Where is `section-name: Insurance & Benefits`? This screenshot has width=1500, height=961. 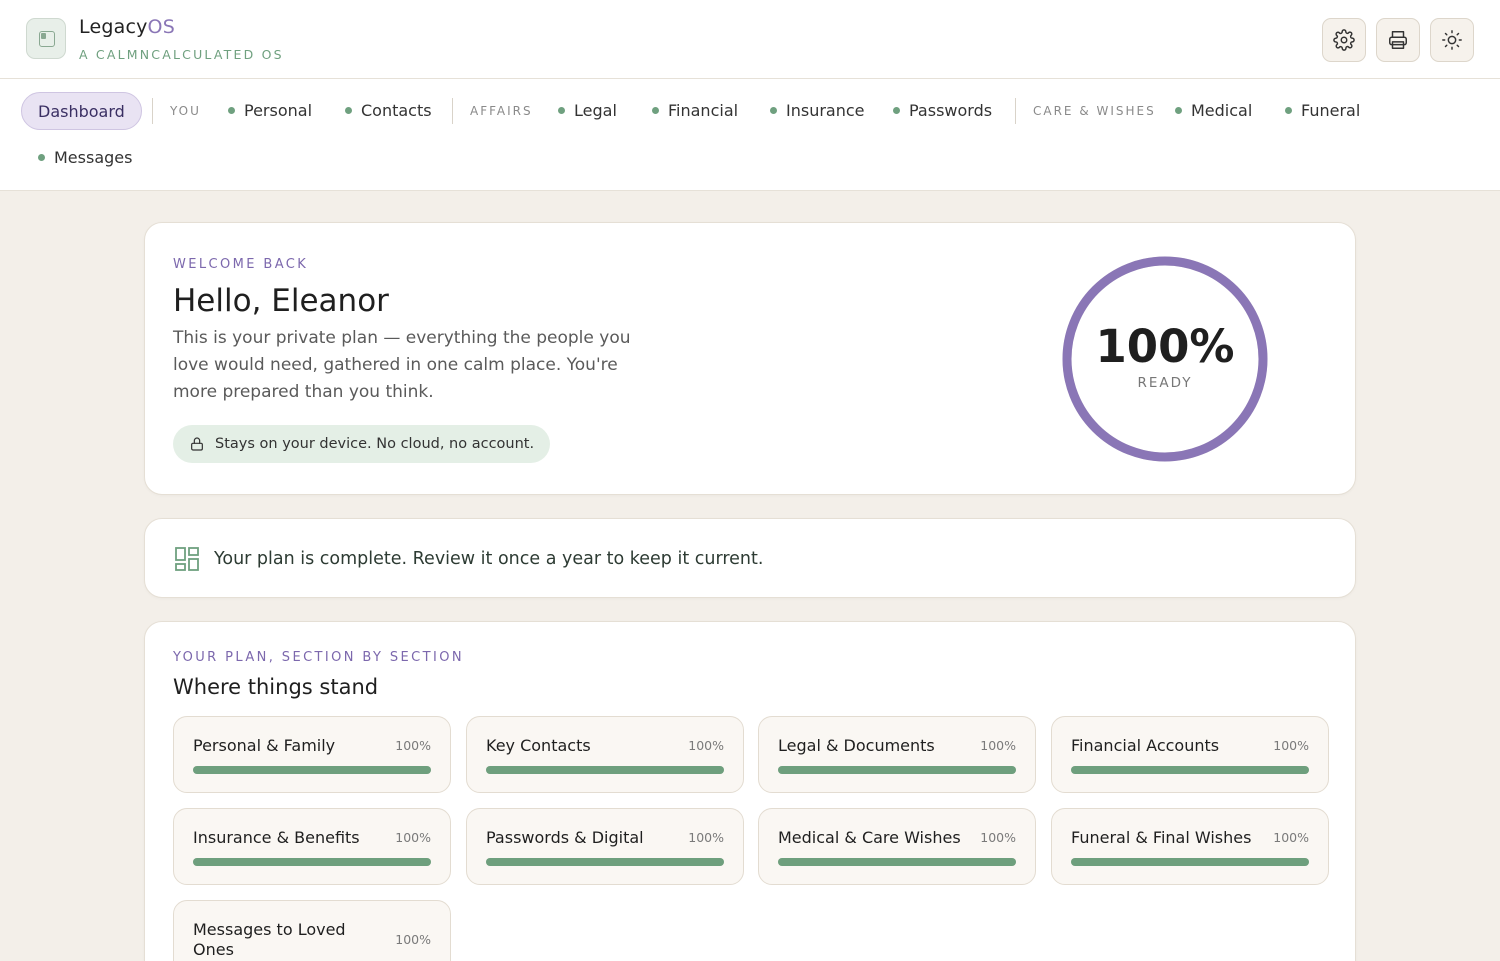 section-name: Insurance & Benefits is located at coordinates (276, 837).